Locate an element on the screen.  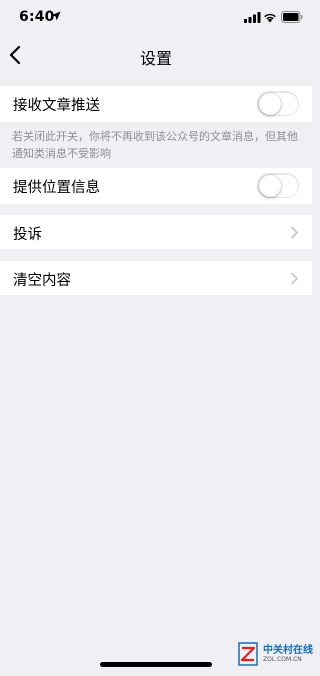
navigation-bar: 设置 is located at coordinates (156, 55).